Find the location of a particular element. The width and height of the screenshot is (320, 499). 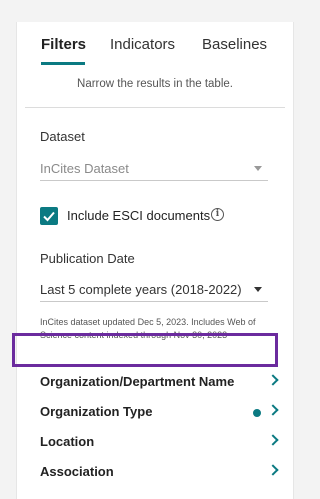

esci-checkbox is located at coordinates (49, 216).